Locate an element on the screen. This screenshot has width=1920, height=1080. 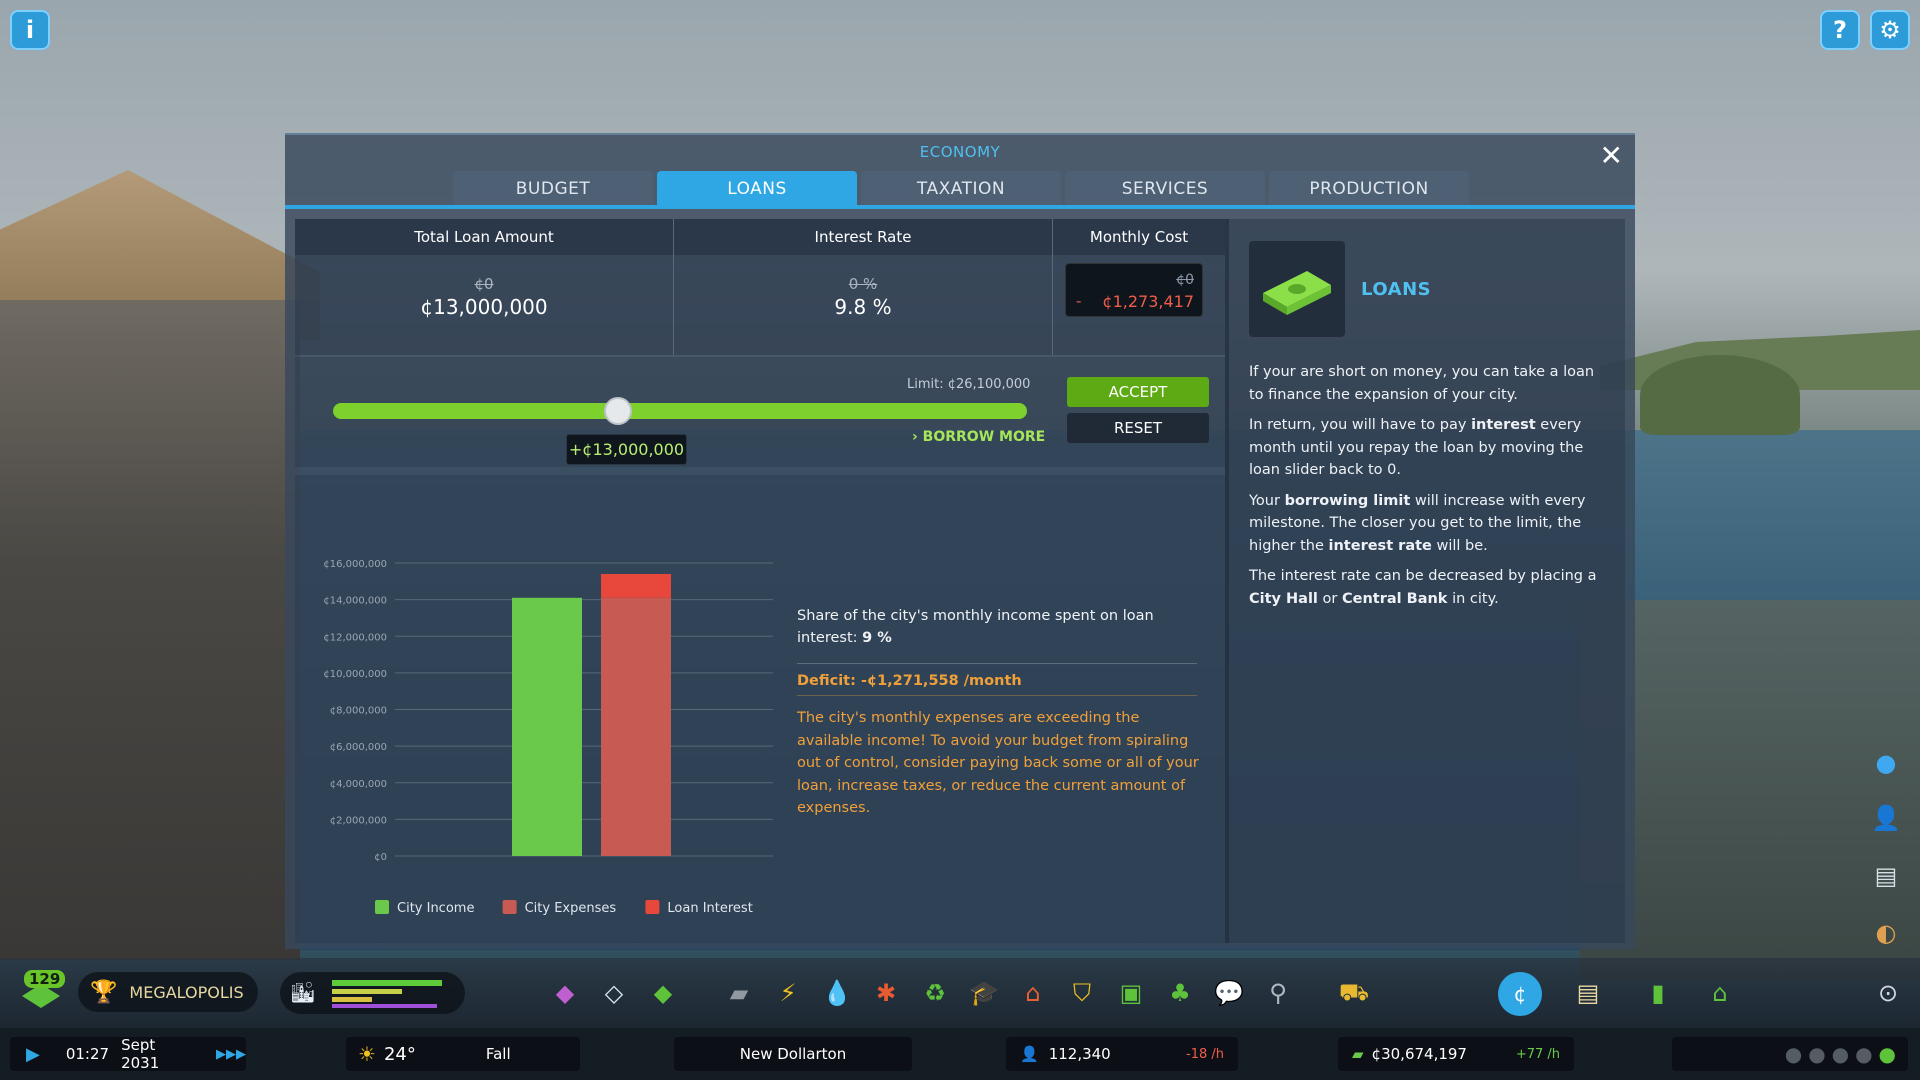
y-tick-label: ¢6,000,000 is located at coordinates (358, 747).